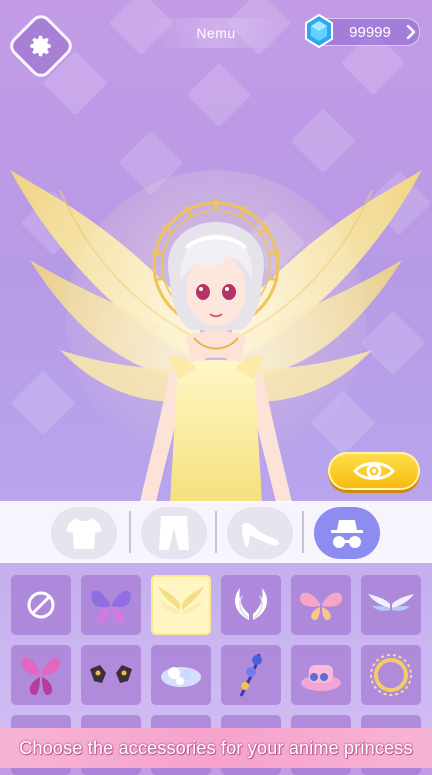 Image resolution: width=432 pixels, height=775 pixels. What do you see at coordinates (411, 32) in the screenshot?
I see `chevron-right-icon` at bounding box center [411, 32].